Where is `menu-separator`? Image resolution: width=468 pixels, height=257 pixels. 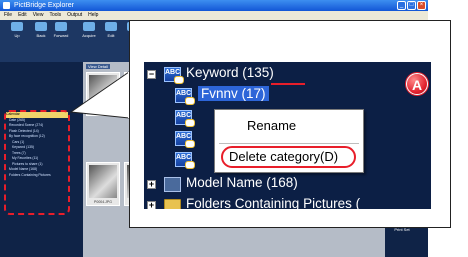 menu-separator is located at coordinates (289, 143).